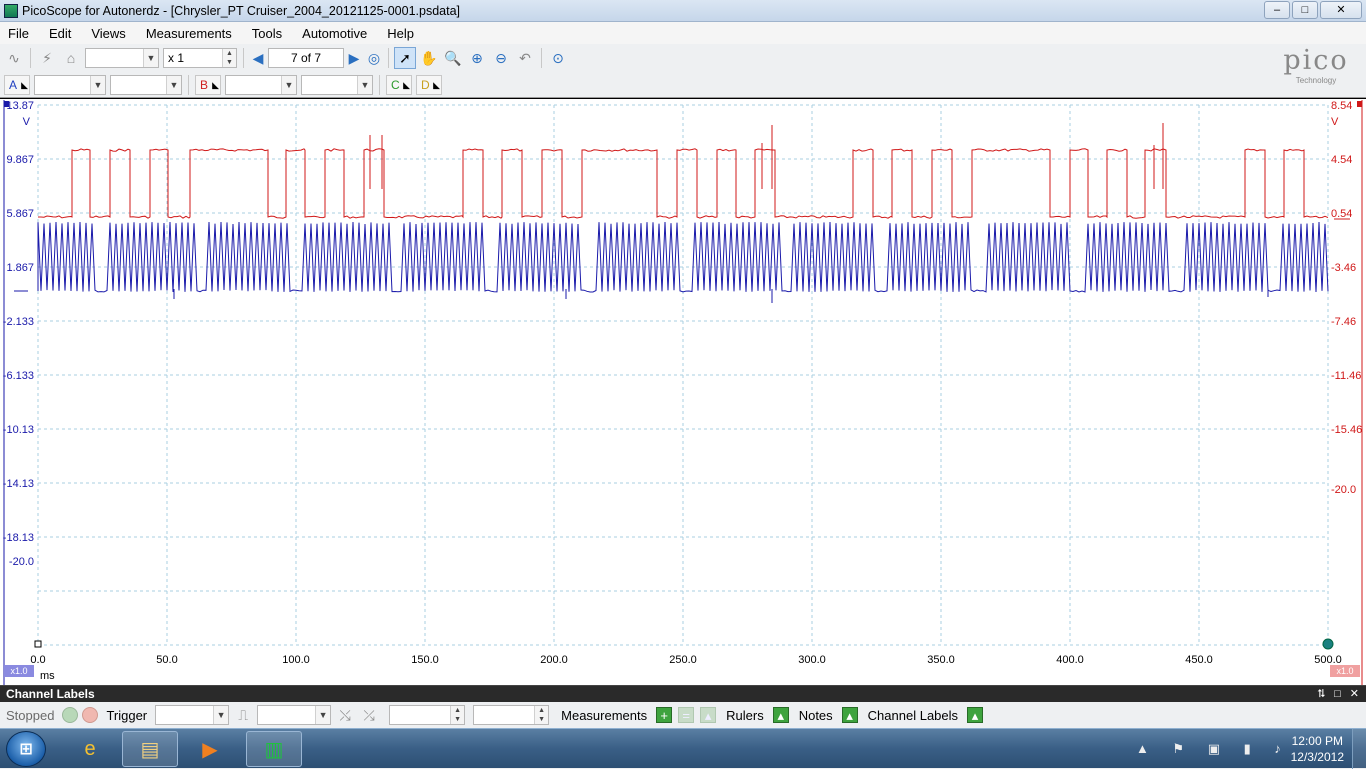 The height and width of the screenshot is (769, 1366). What do you see at coordinates (192, 715) in the screenshot?
I see `trigger-mode-select: ▼` at bounding box center [192, 715].